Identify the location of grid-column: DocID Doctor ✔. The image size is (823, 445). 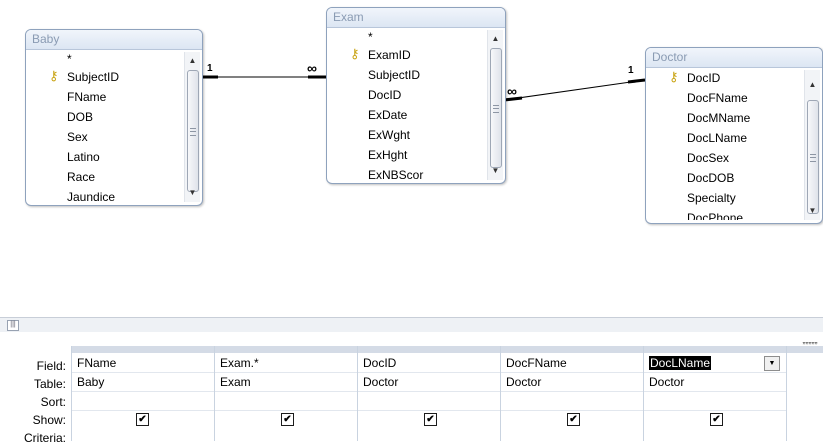
(428, 393).